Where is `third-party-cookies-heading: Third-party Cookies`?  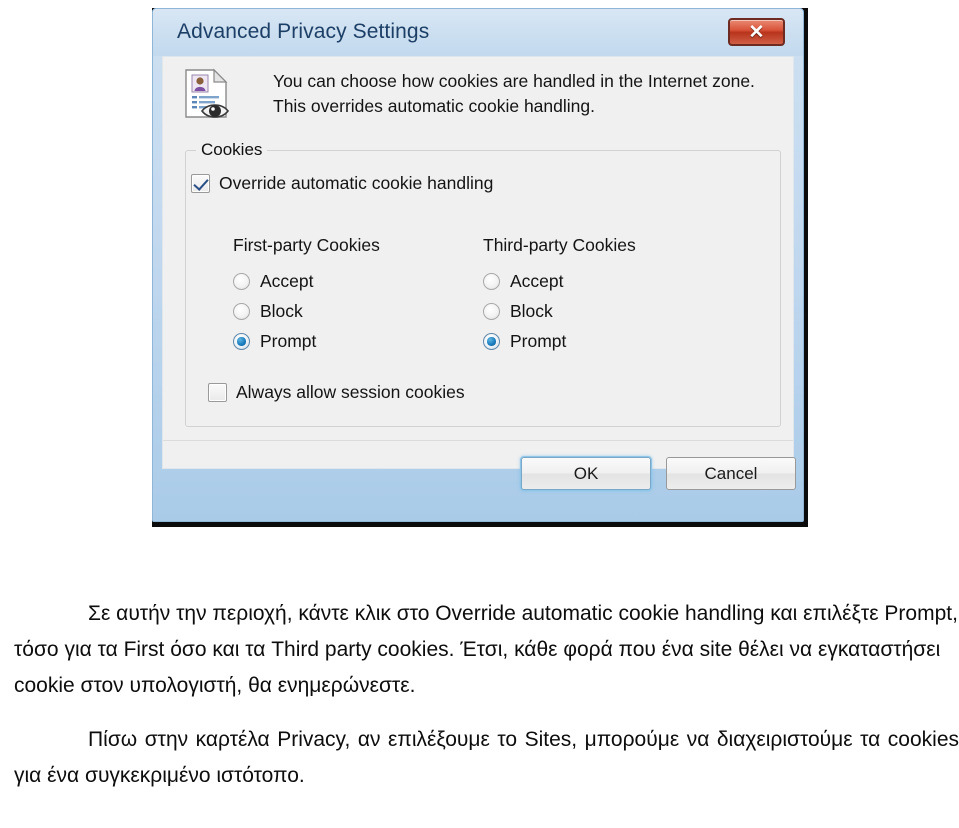 third-party-cookies-heading: Third-party Cookies is located at coordinates (559, 245).